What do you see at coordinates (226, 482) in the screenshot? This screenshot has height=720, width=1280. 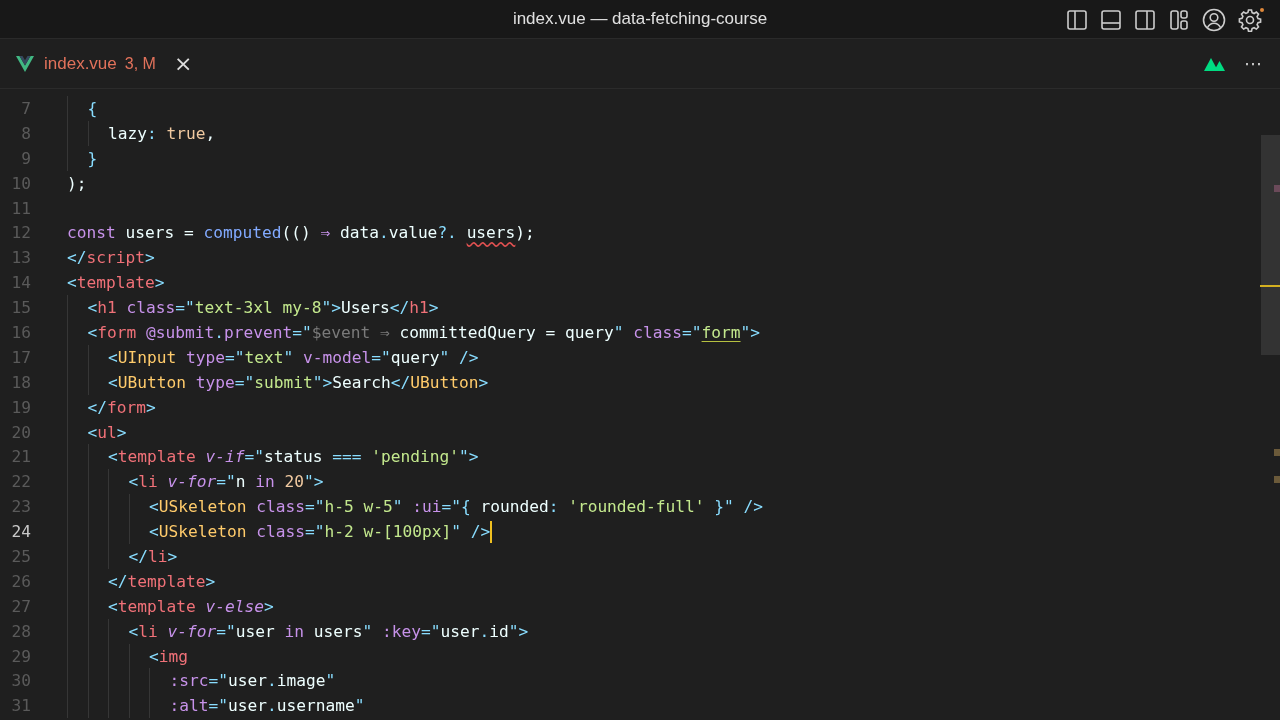 I see `code-line: <li v-for="n in 20">` at bounding box center [226, 482].